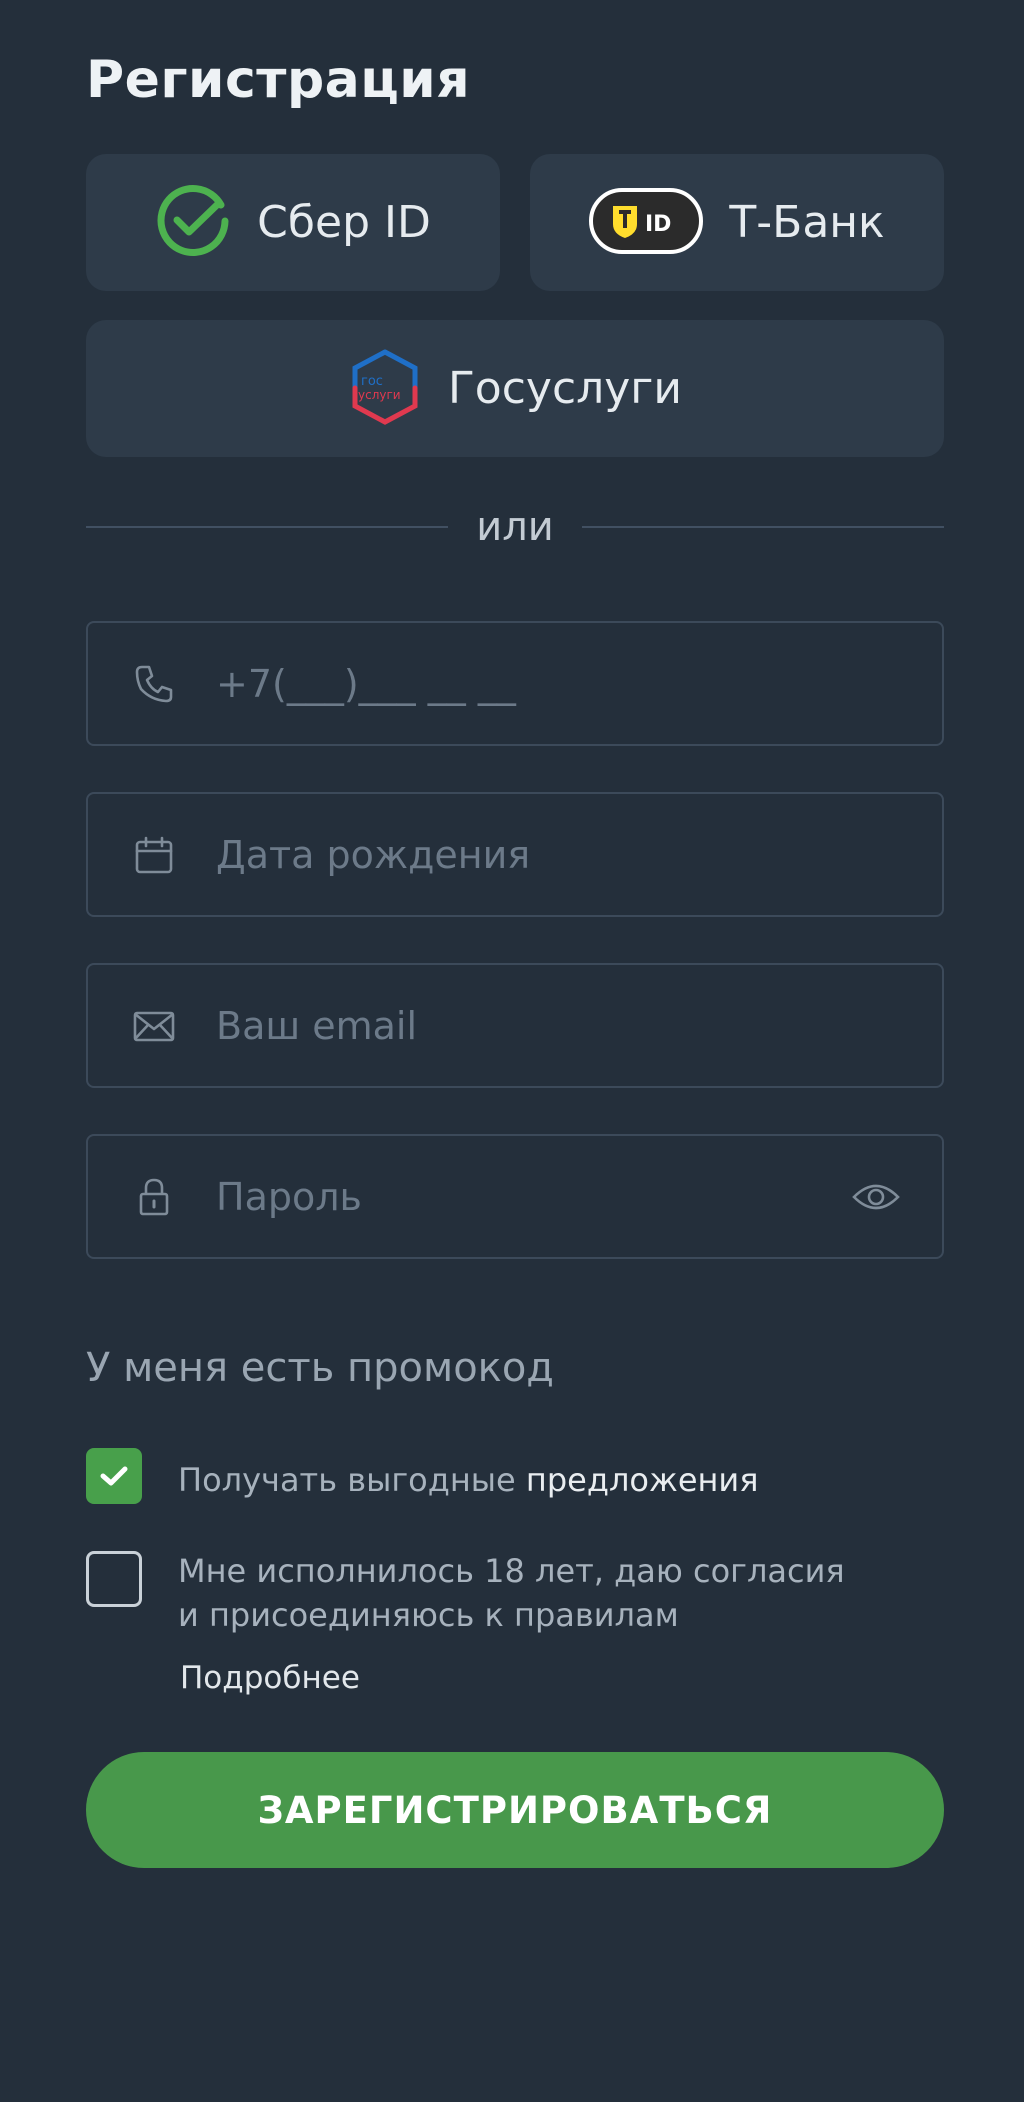 The height and width of the screenshot is (2102, 1024). Describe the element at coordinates (114, 1579) in the screenshot. I see `age-consent-checkbox` at that location.